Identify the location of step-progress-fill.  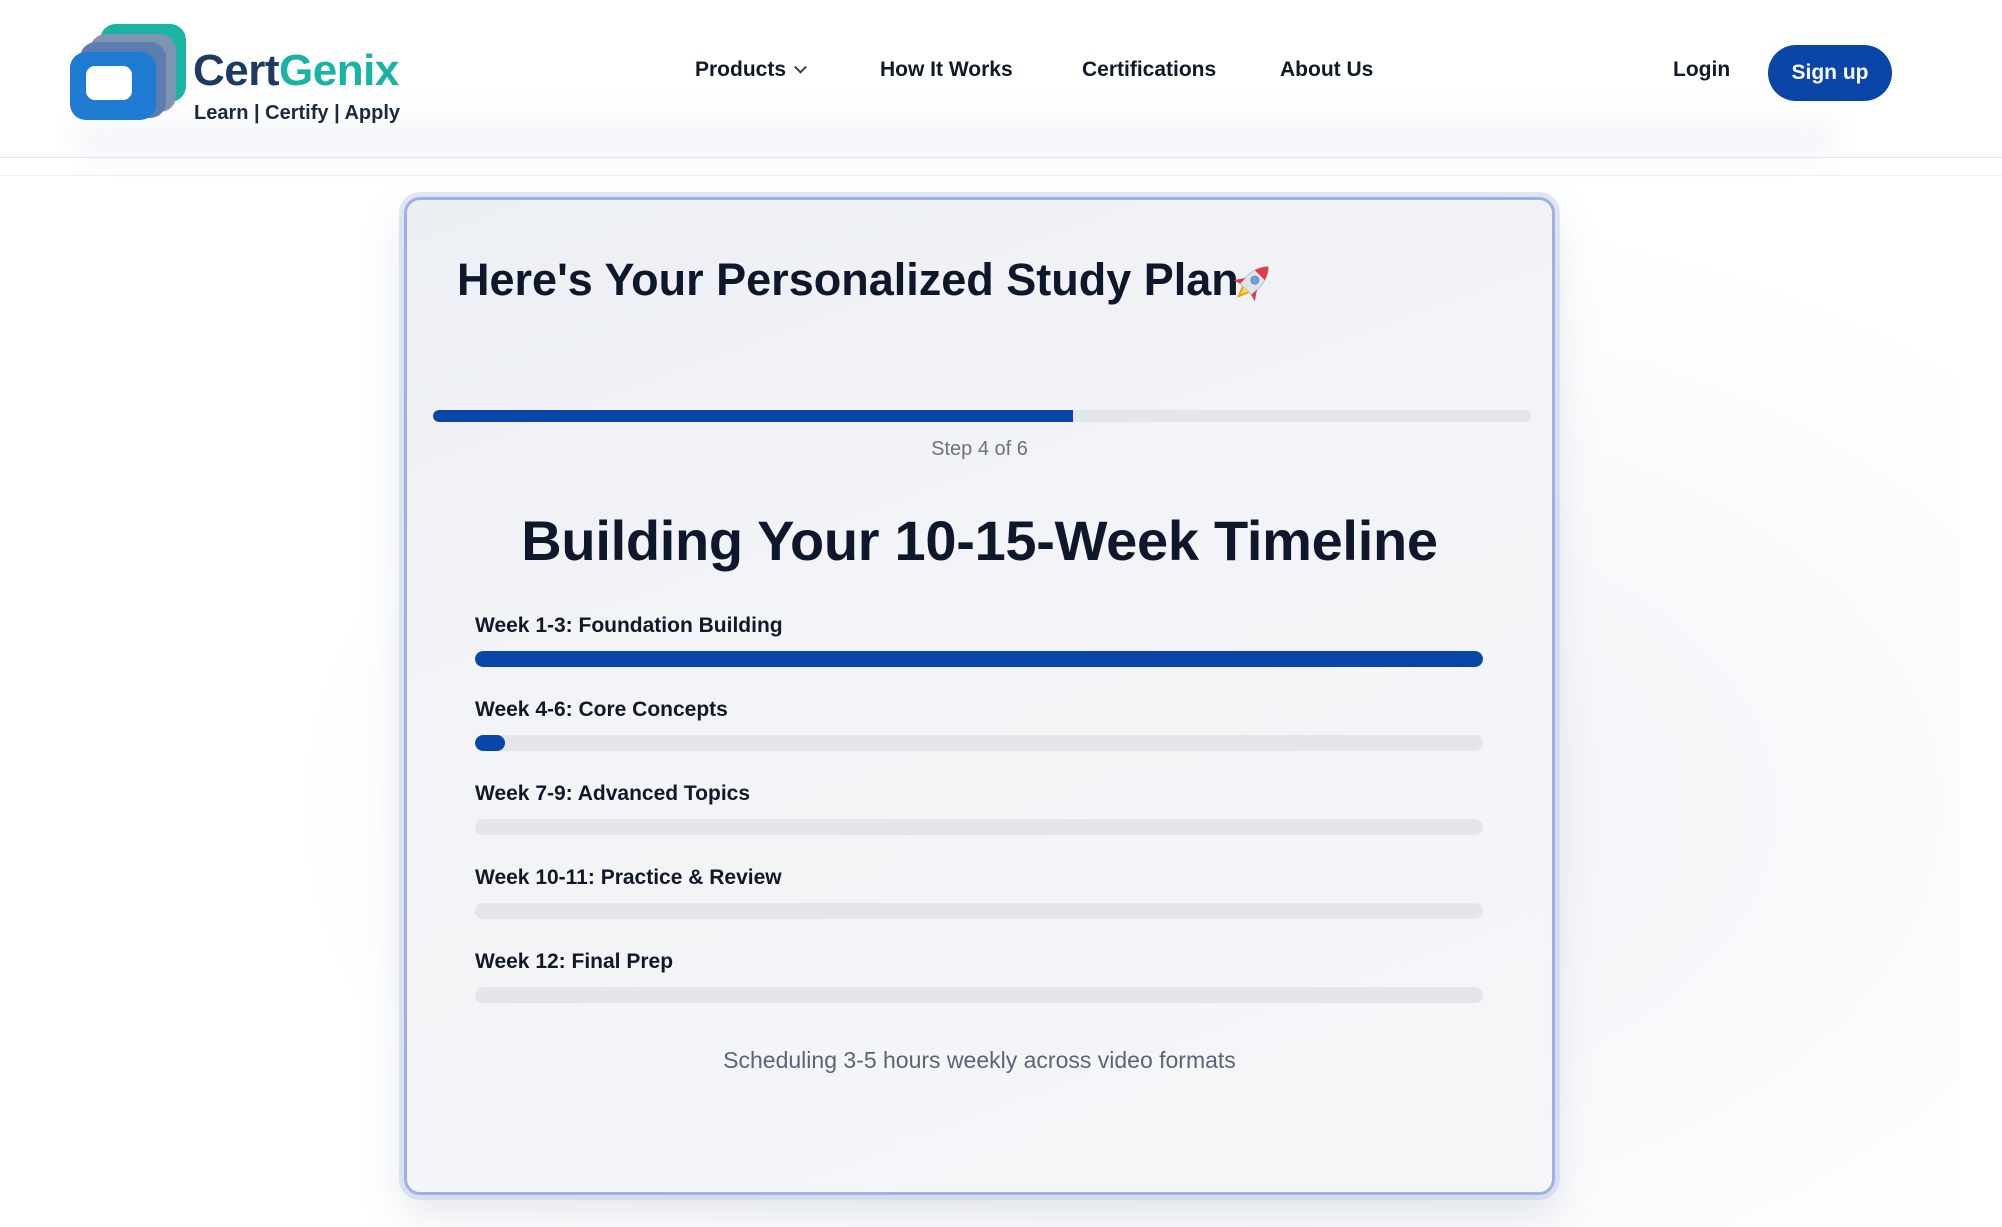
(753, 416).